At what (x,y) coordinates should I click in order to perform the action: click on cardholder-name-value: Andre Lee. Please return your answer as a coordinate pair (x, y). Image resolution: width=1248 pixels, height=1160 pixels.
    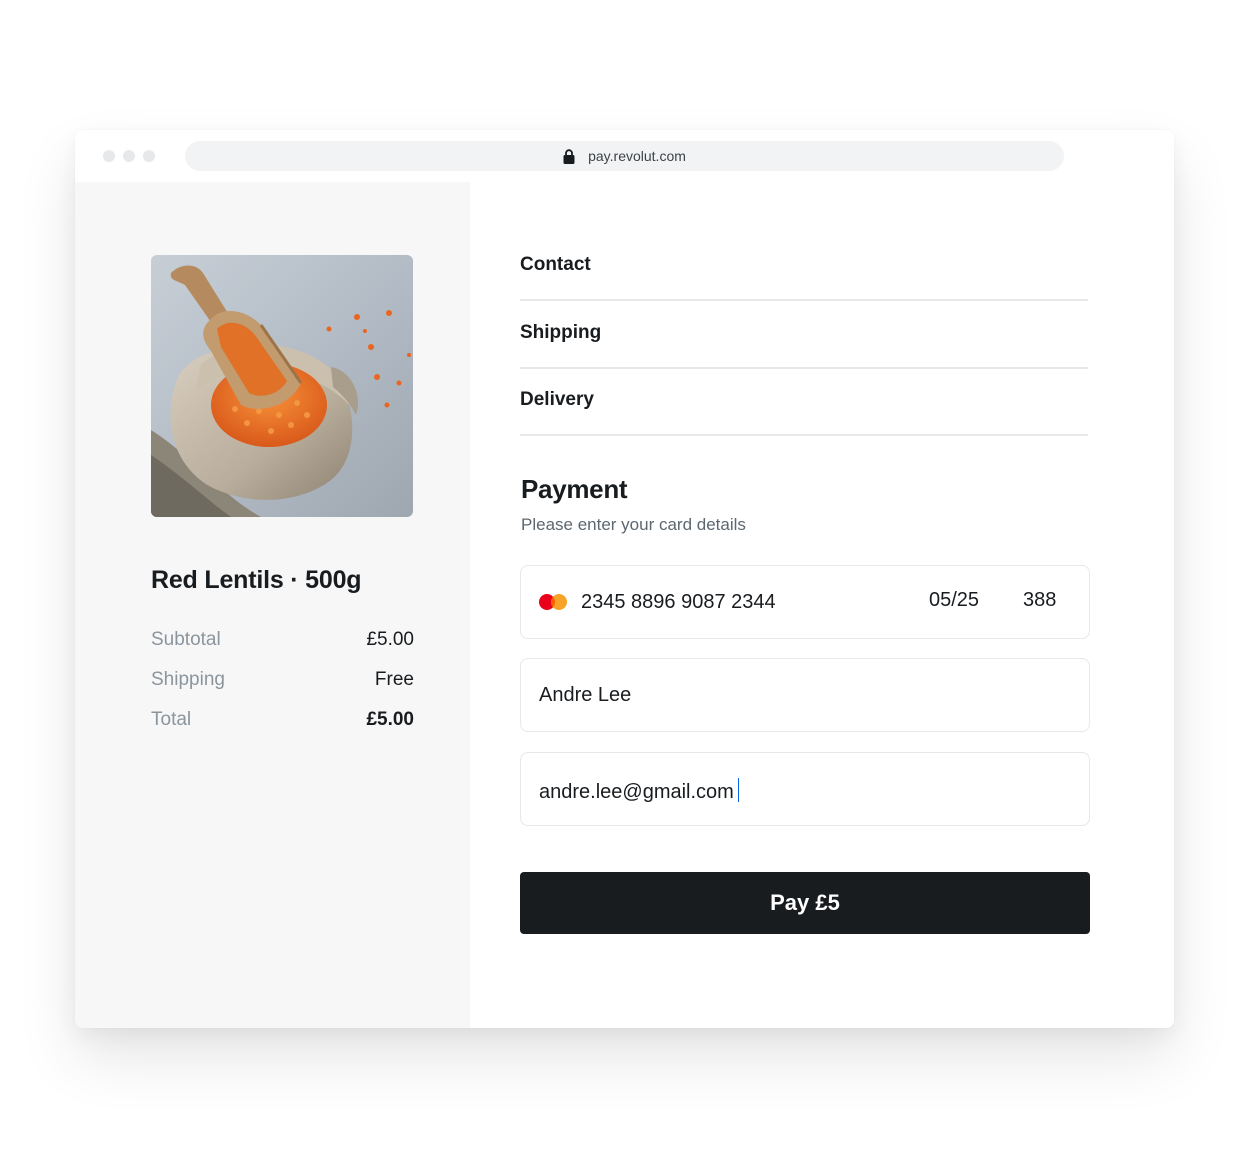
    Looking at the image, I should click on (585, 695).